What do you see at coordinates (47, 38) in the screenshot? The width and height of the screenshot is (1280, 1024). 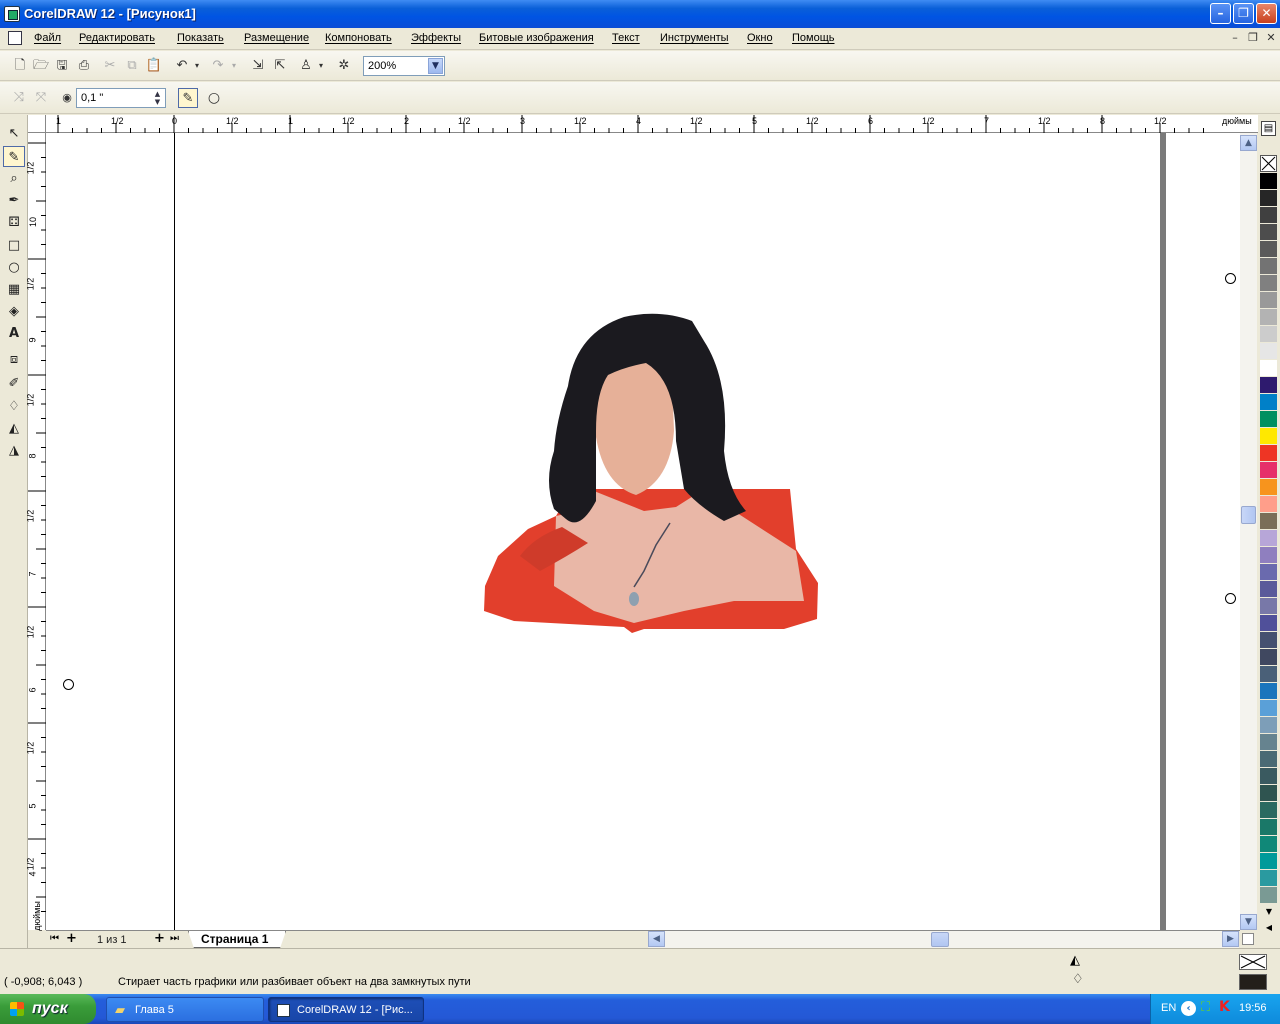 I see `menu-file: Файл` at bounding box center [47, 38].